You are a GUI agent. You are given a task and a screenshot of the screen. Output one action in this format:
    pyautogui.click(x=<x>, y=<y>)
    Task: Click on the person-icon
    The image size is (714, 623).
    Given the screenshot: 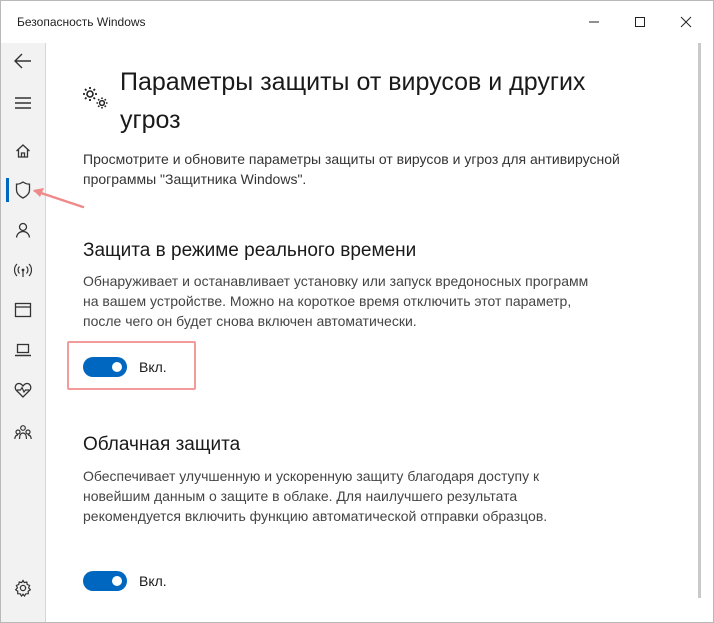 What is the action you would take?
    pyautogui.click(x=23, y=230)
    